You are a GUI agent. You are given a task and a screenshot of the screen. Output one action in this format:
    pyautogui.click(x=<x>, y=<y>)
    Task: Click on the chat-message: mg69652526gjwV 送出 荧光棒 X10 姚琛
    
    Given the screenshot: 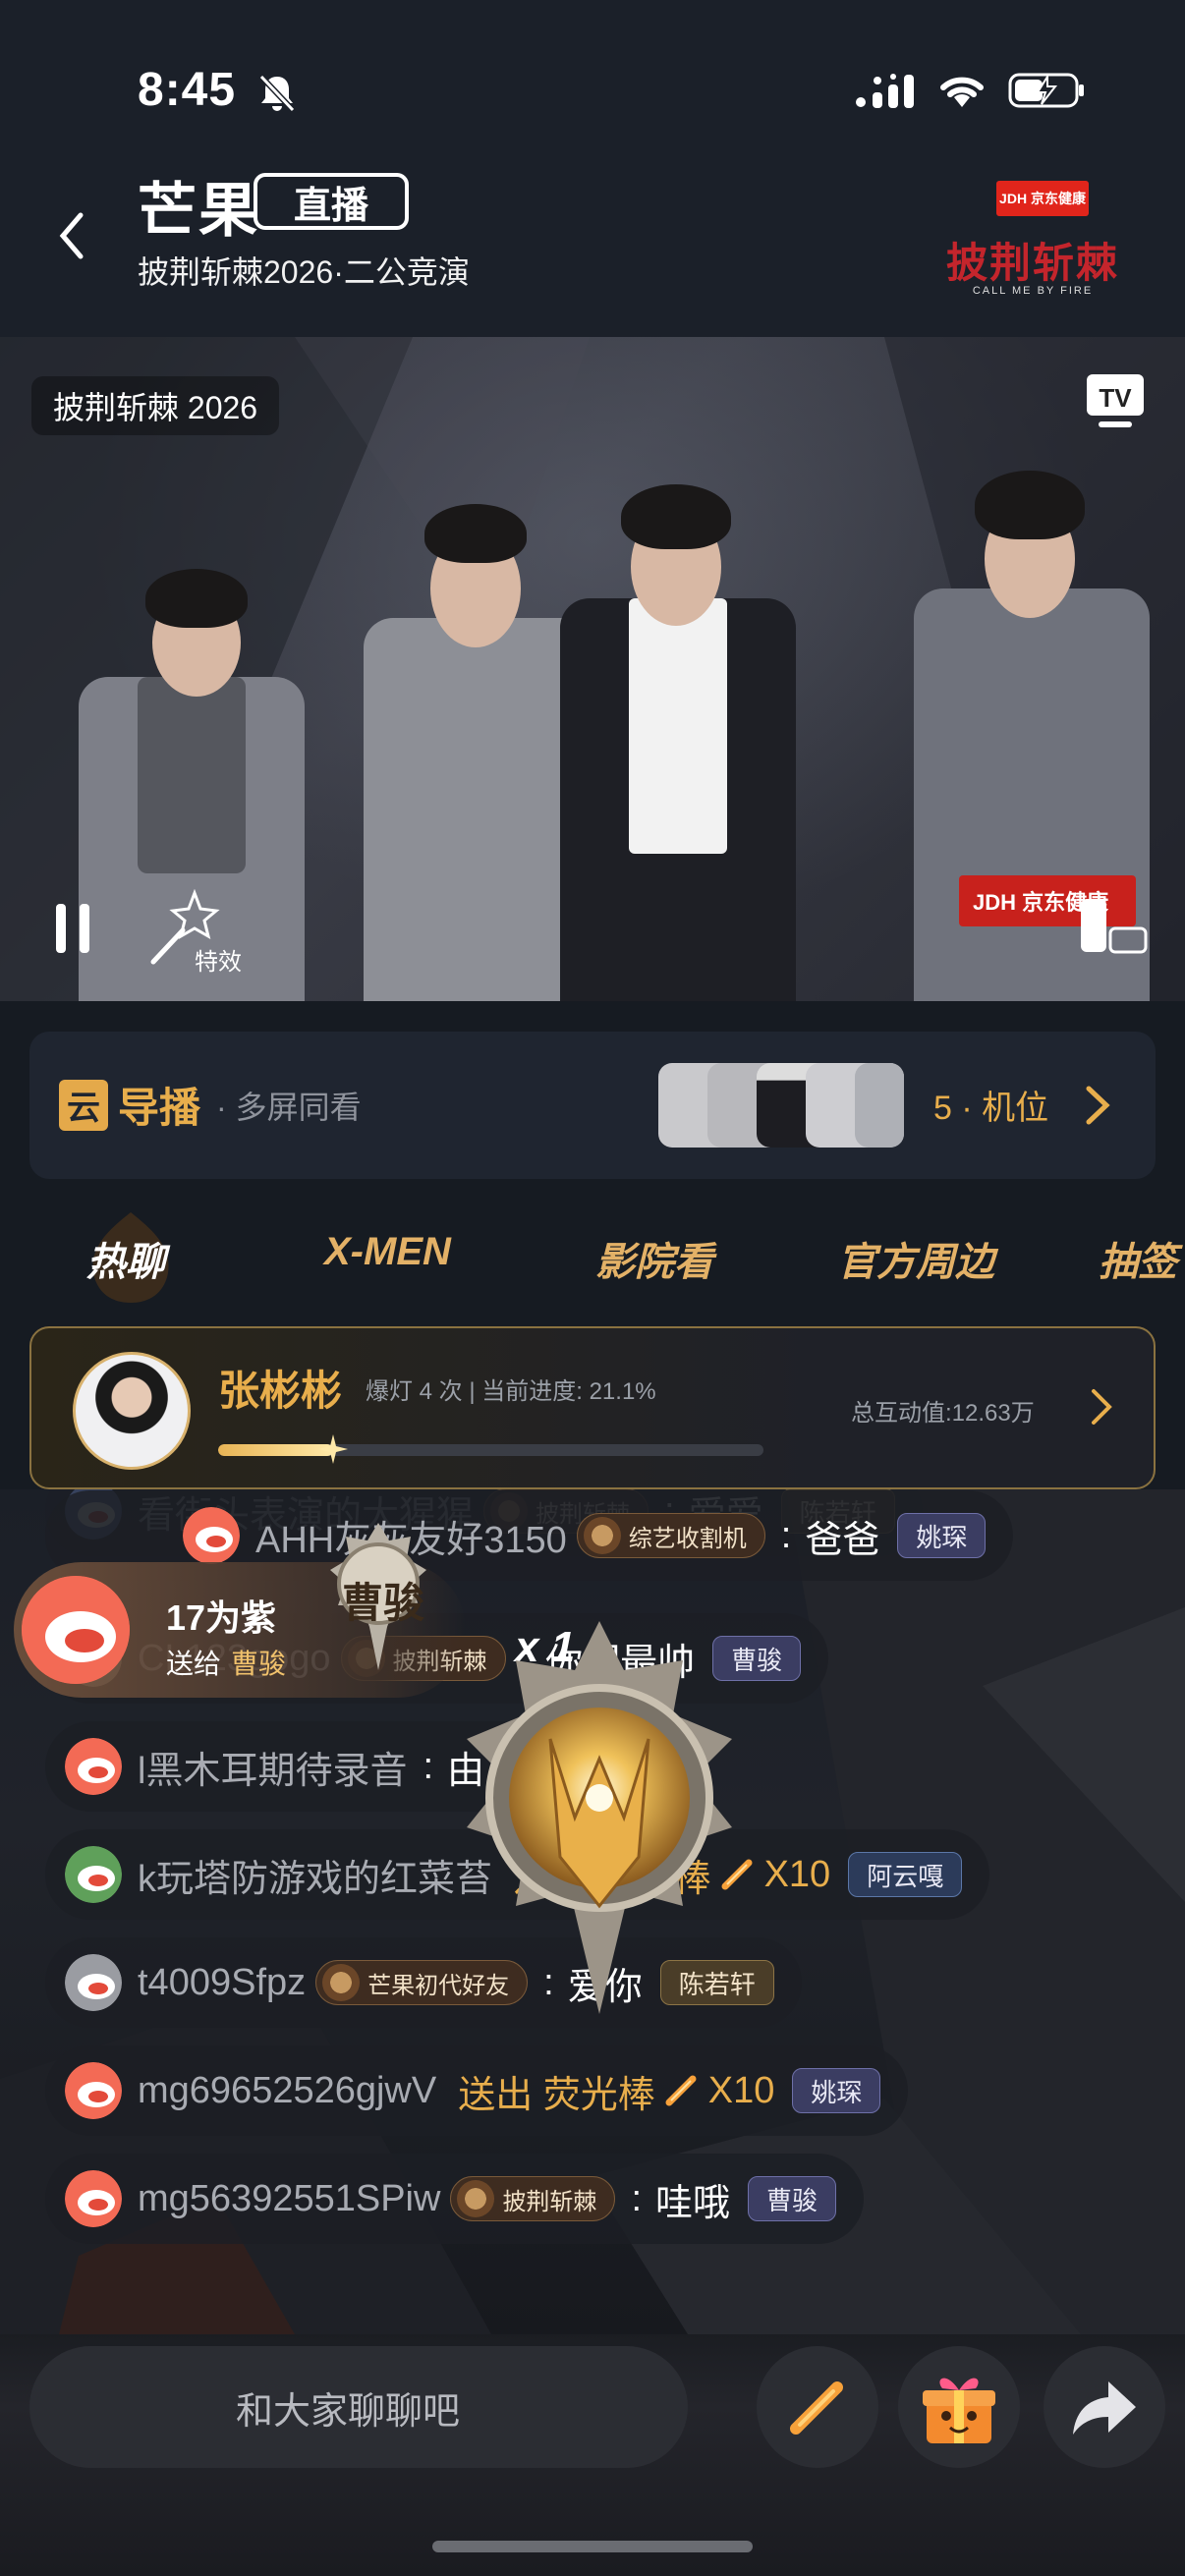 What is the action you would take?
    pyautogui.click(x=477, y=2090)
    